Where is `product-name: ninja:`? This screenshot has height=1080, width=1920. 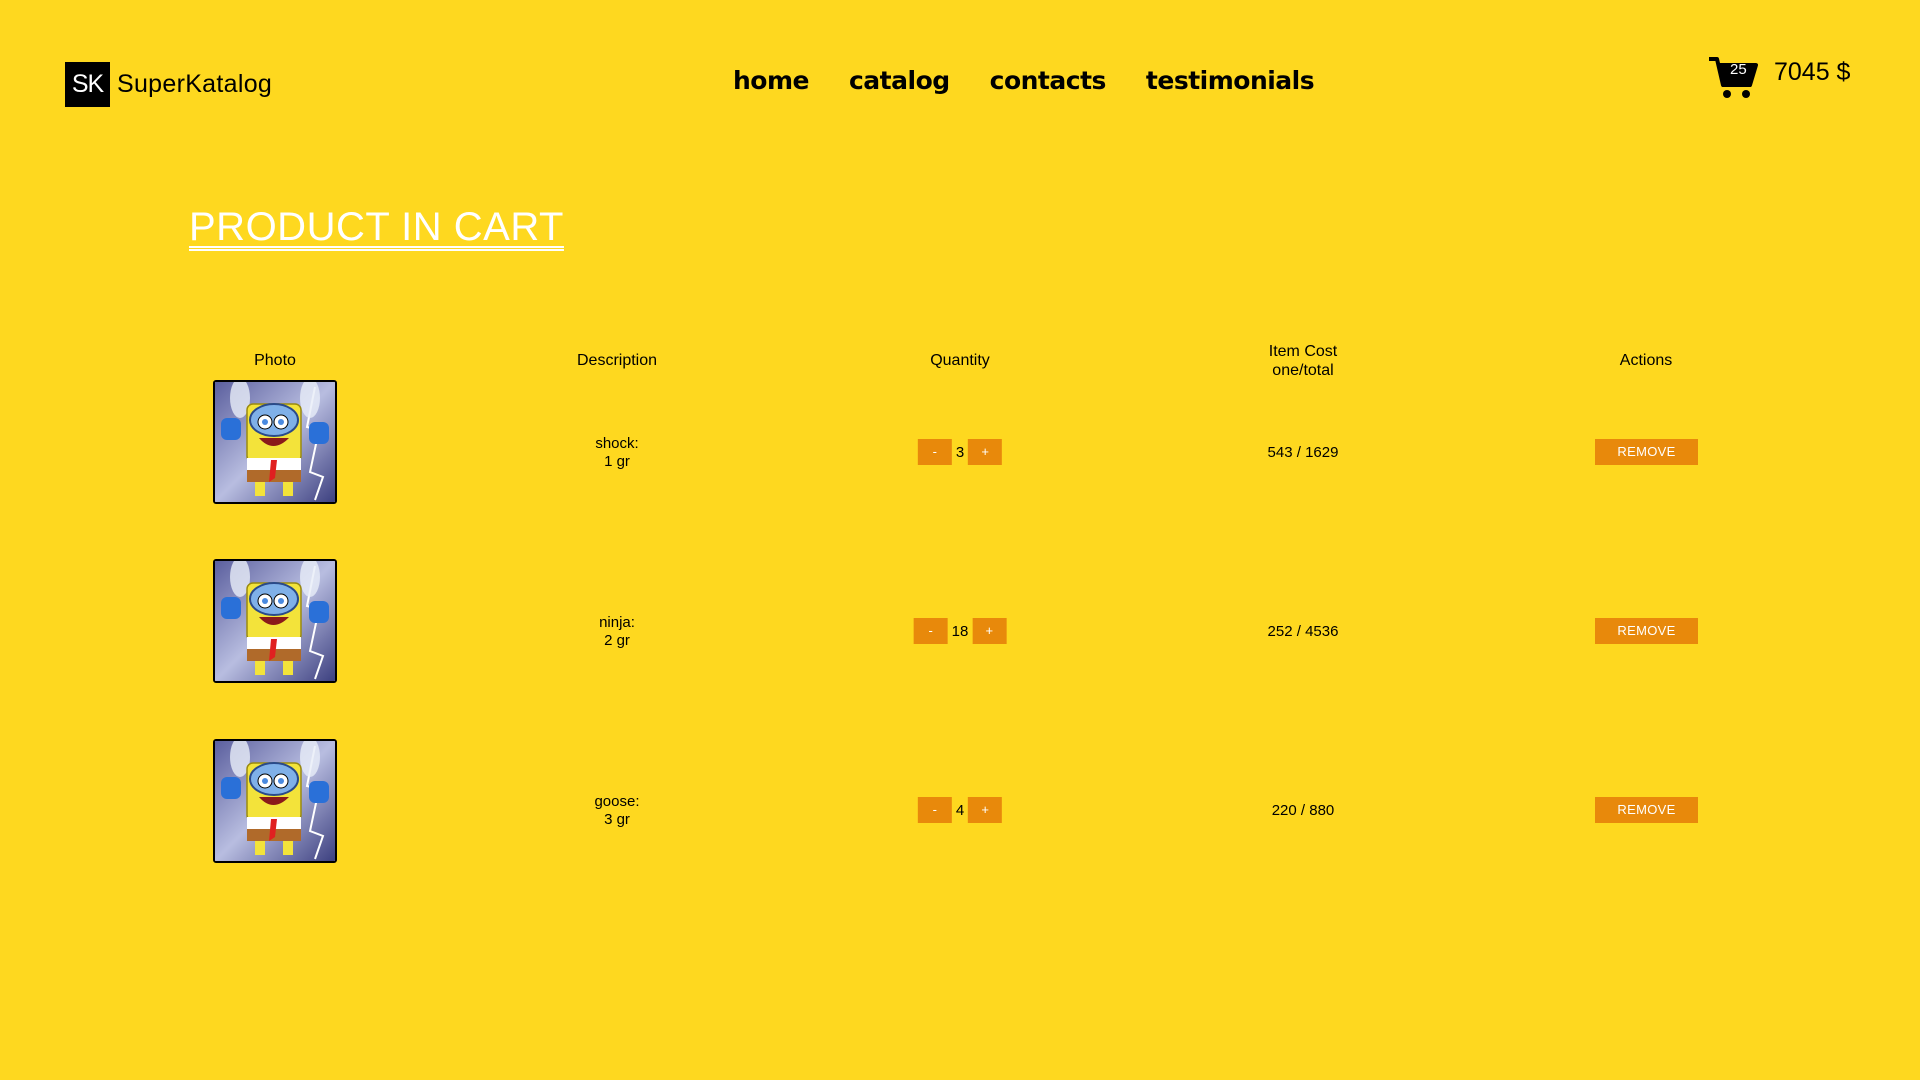 product-name: ninja: is located at coordinates (617, 622).